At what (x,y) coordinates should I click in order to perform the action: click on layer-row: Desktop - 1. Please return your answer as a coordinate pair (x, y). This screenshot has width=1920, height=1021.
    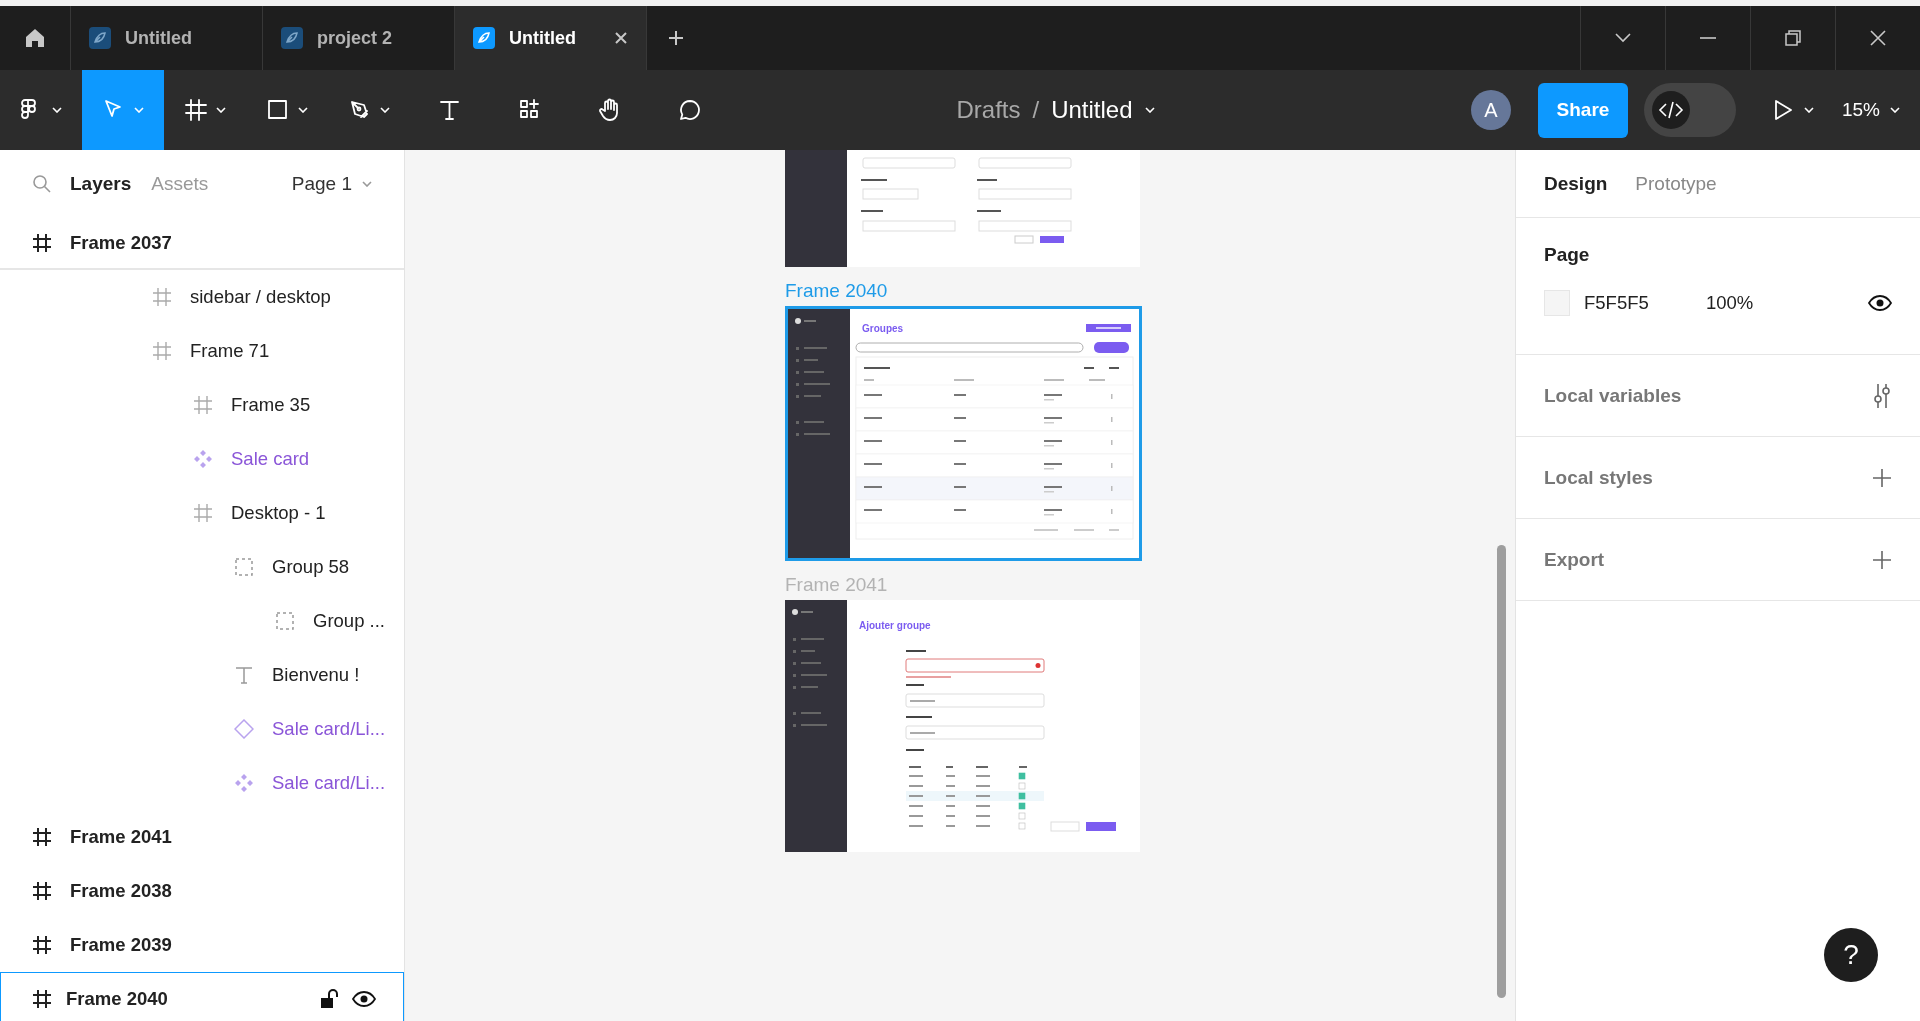
    Looking at the image, I should click on (202, 513).